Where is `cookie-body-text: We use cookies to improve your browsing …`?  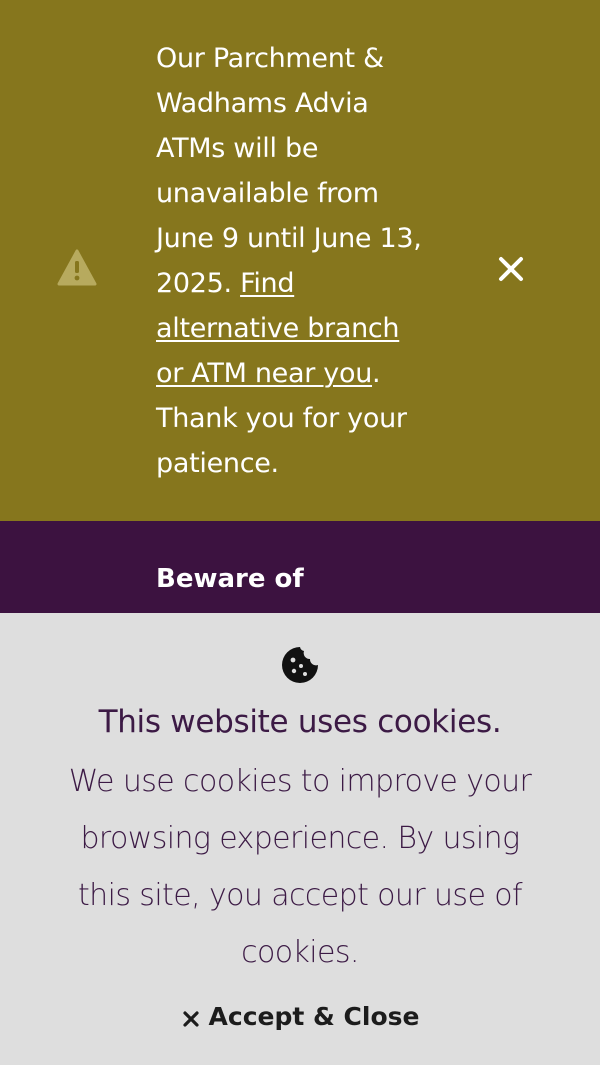
cookie-body-text: We use cookies to improve your browsing … is located at coordinates (300, 867).